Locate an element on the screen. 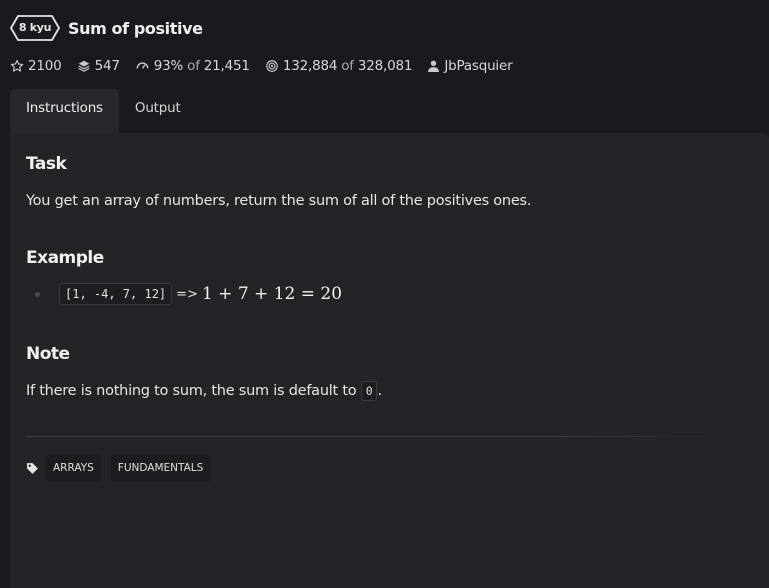 The image size is (769, 588). attempts-count: 328,081 is located at coordinates (385, 66).